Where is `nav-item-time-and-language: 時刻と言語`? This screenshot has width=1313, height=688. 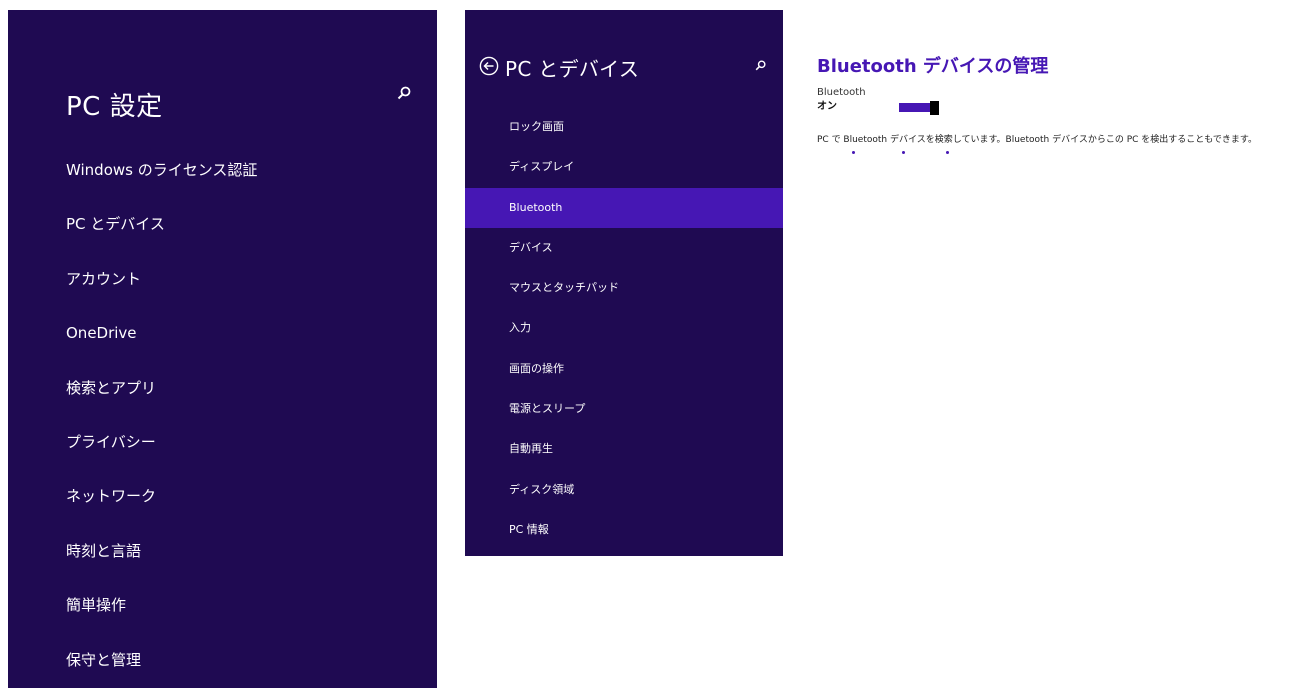 nav-item-time-and-language: 時刻と言語 is located at coordinates (222, 551).